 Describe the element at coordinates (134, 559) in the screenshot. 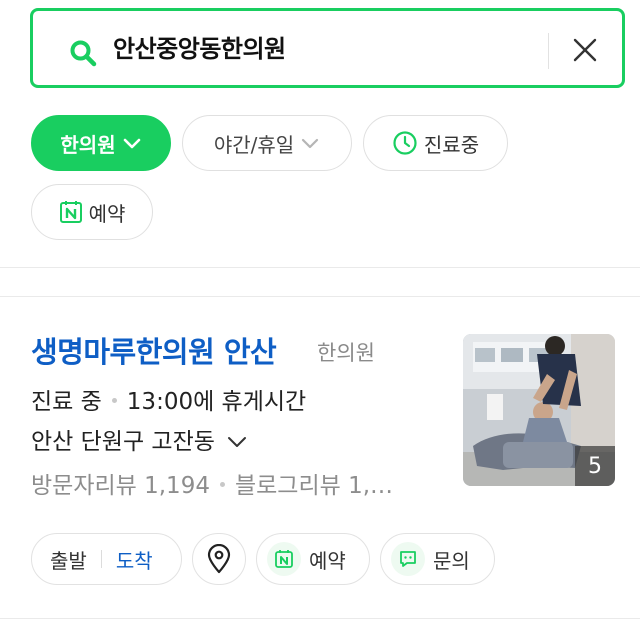

I see `arrive-link: 도착` at that location.